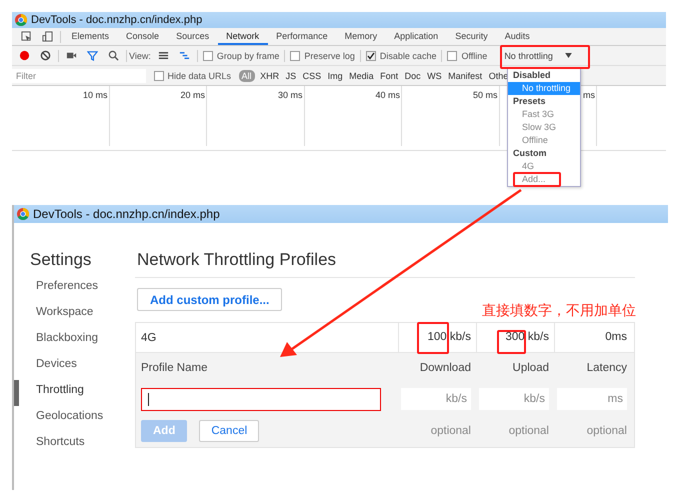  What do you see at coordinates (184, 55) in the screenshot?
I see `waterfall-view-icon` at bounding box center [184, 55].